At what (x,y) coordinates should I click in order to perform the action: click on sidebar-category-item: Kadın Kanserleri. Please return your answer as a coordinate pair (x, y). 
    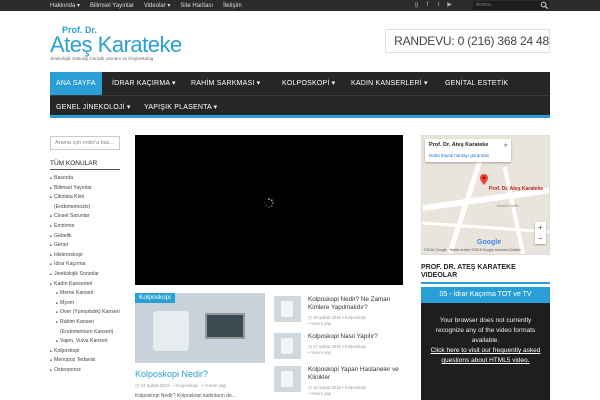
    Looking at the image, I should click on (85, 285).